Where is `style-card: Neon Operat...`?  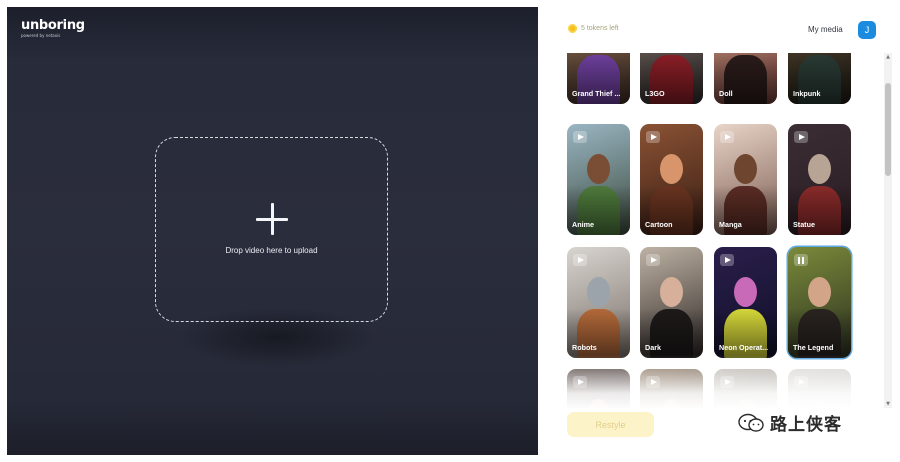 style-card: Neon Operat... is located at coordinates (745, 302).